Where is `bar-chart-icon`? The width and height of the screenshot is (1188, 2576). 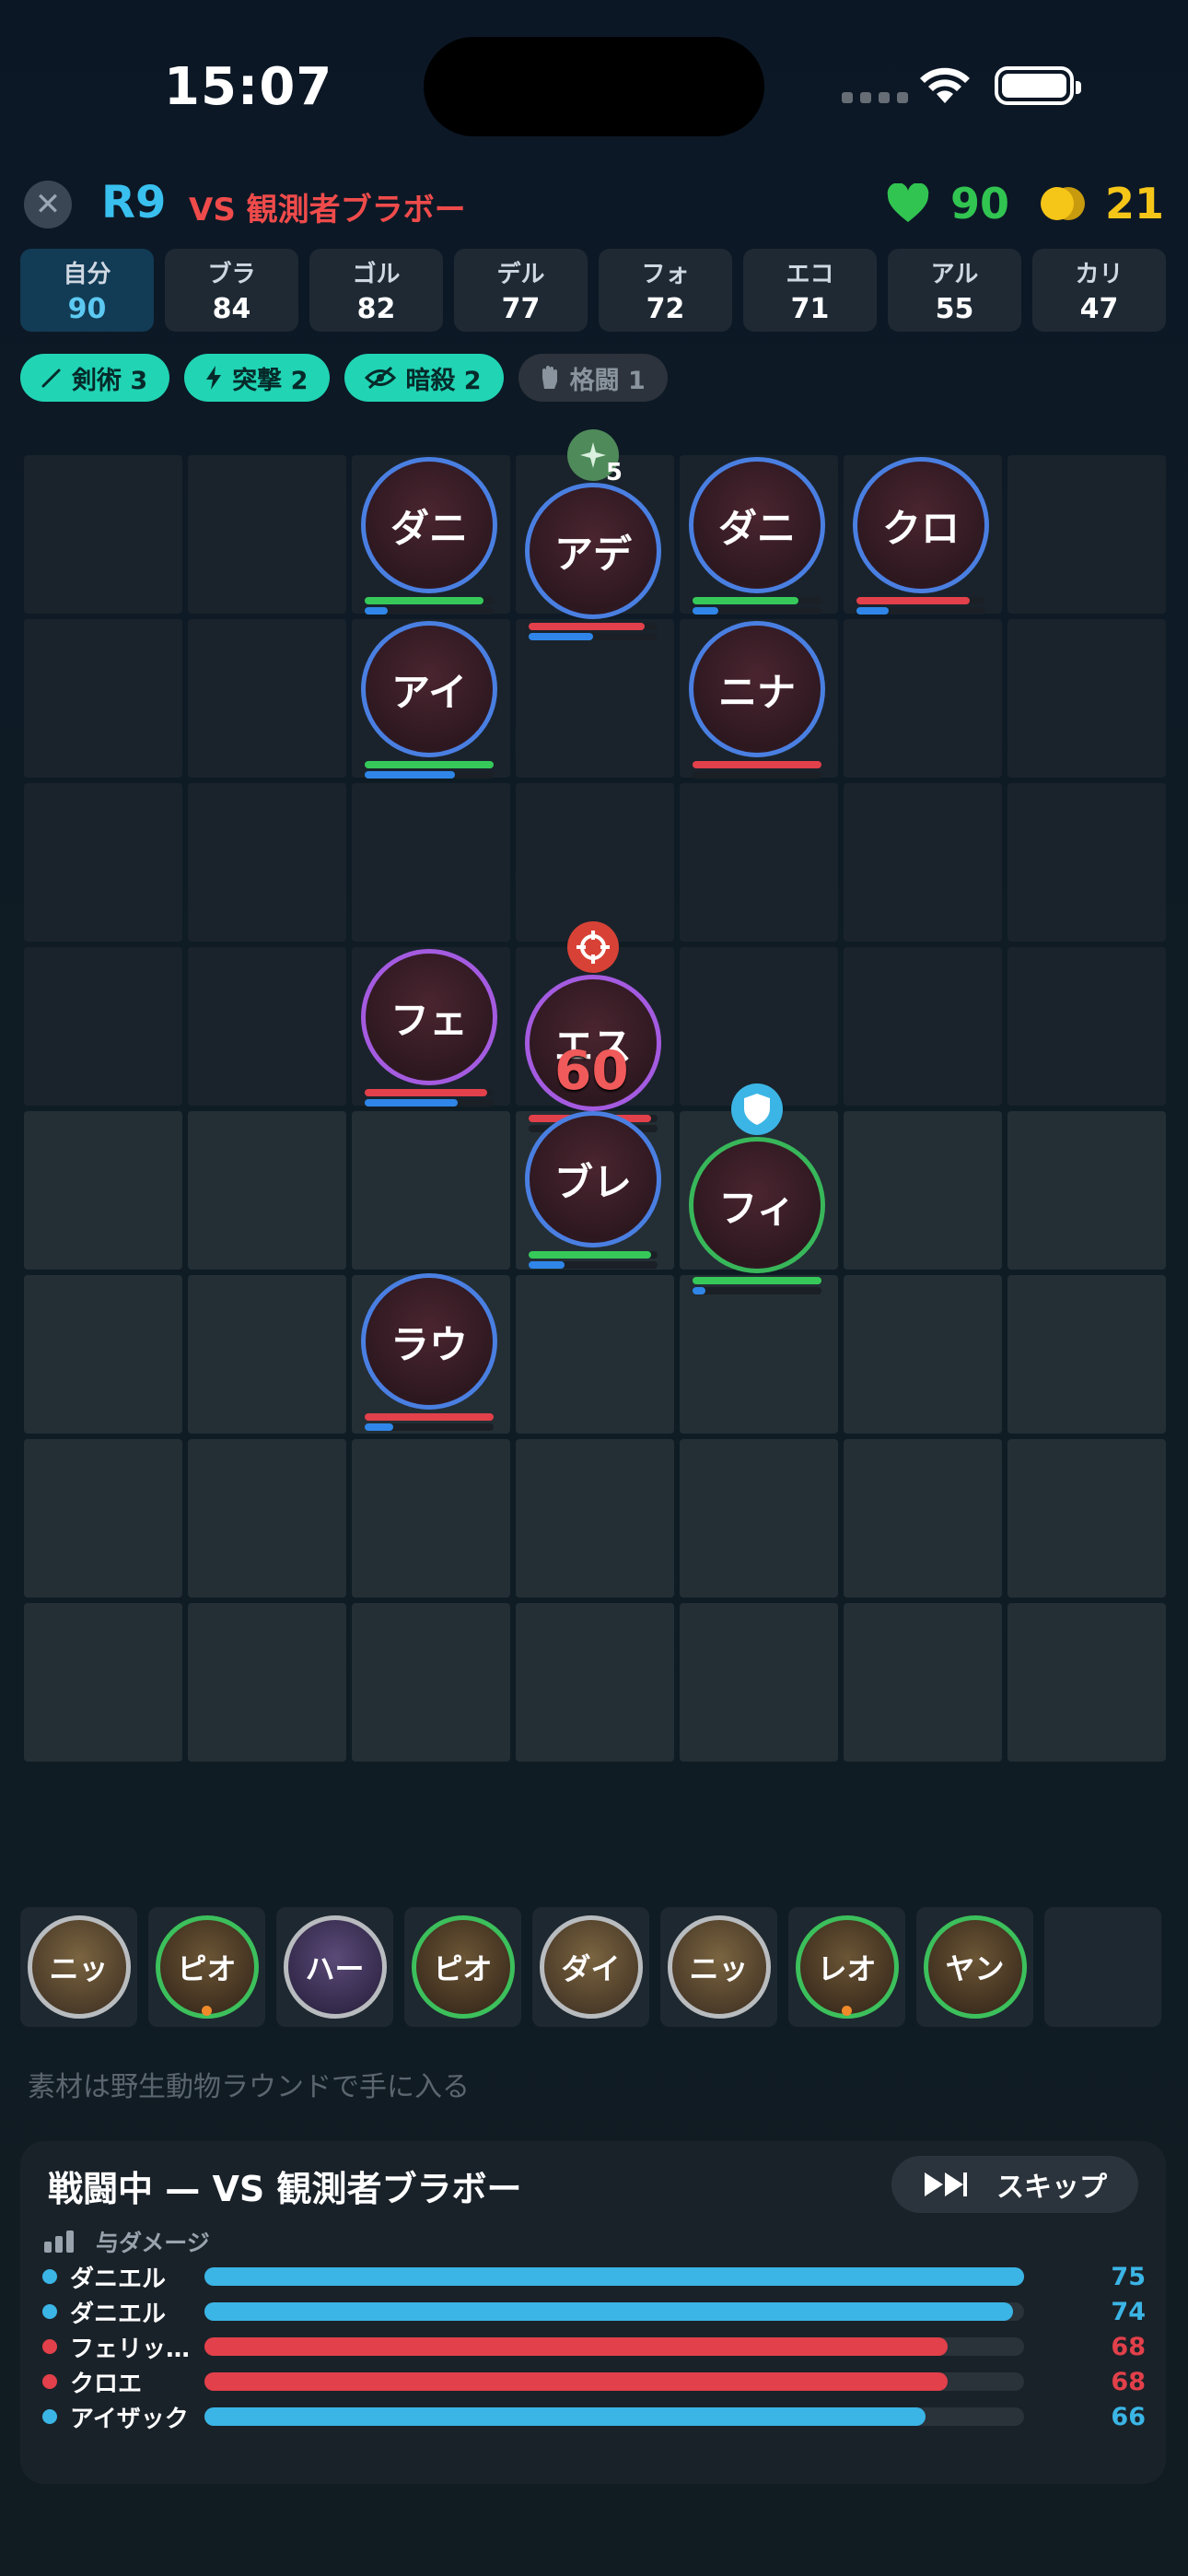
bar-chart-icon is located at coordinates (59, 2242).